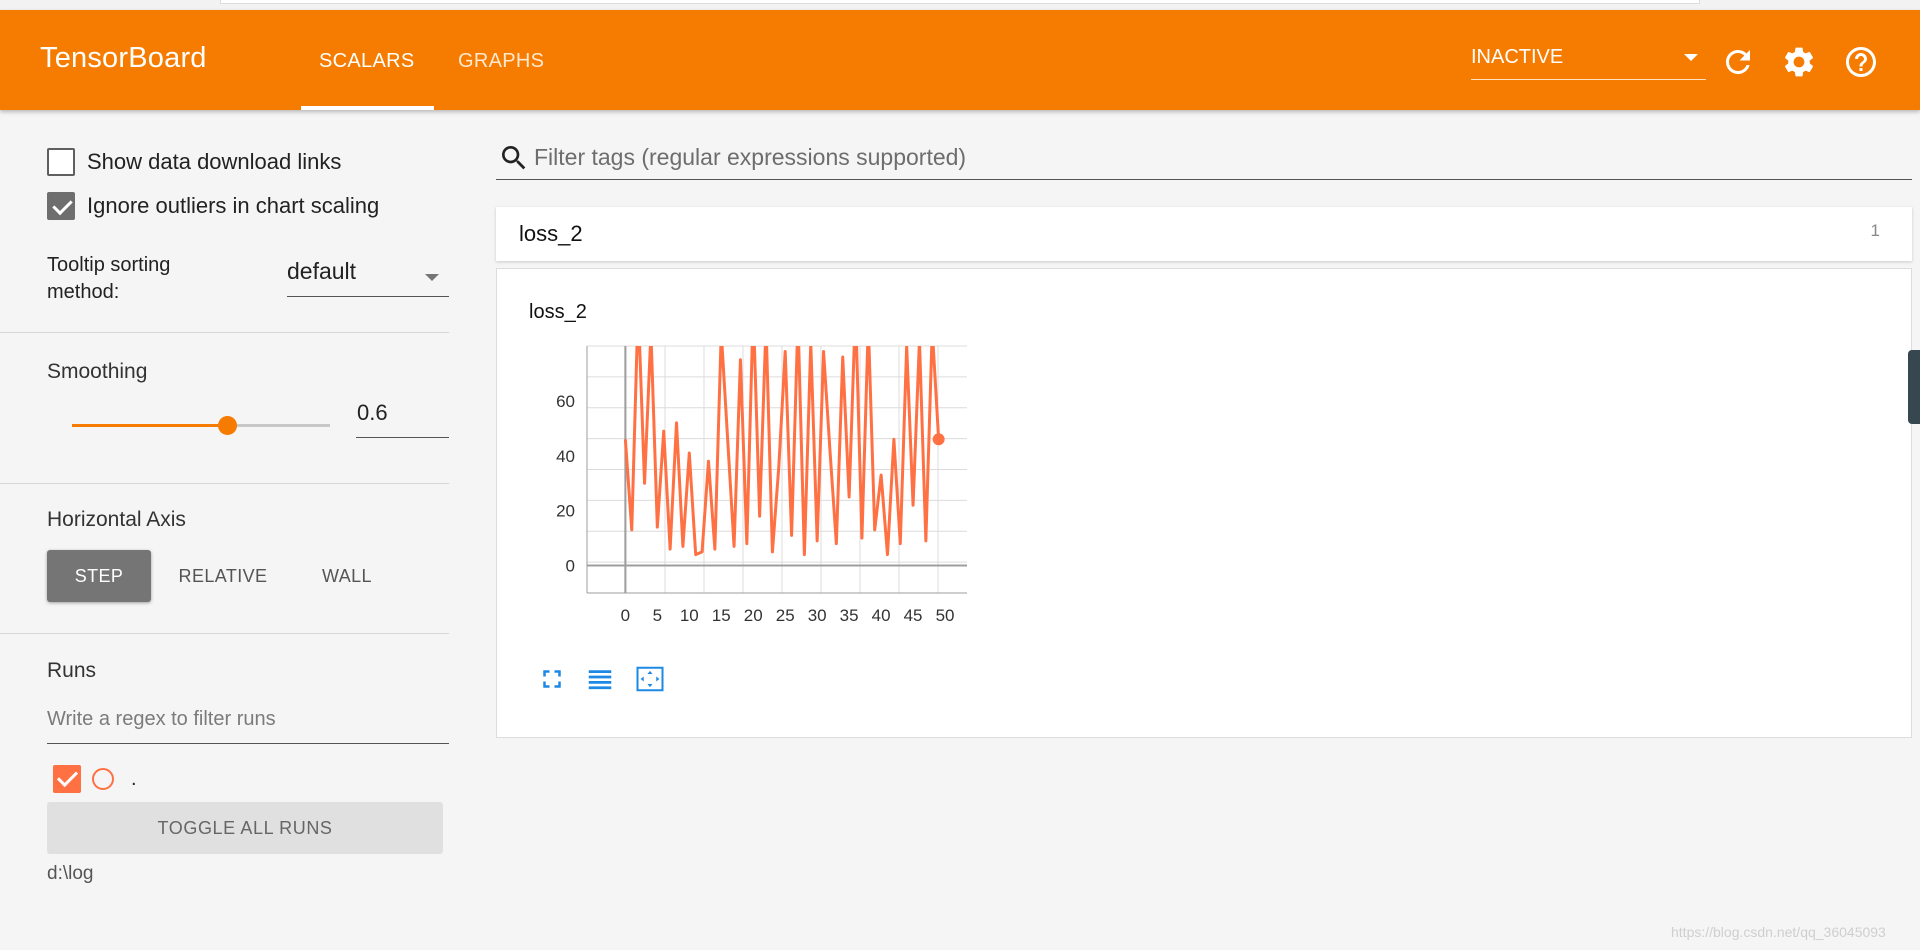 Image resolution: width=1920 pixels, height=950 pixels. What do you see at coordinates (625, 615) in the screenshot?
I see `x-tick-label: 0` at bounding box center [625, 615].